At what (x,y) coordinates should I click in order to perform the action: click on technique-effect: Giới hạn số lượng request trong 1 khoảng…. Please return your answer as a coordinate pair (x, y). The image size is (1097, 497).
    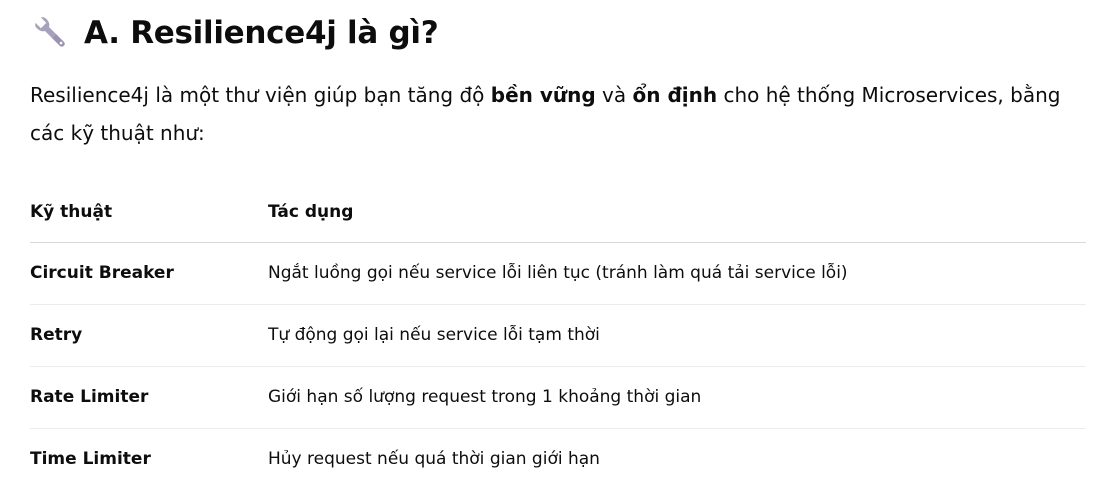
    Looking at the image, I should click on (677, 396).